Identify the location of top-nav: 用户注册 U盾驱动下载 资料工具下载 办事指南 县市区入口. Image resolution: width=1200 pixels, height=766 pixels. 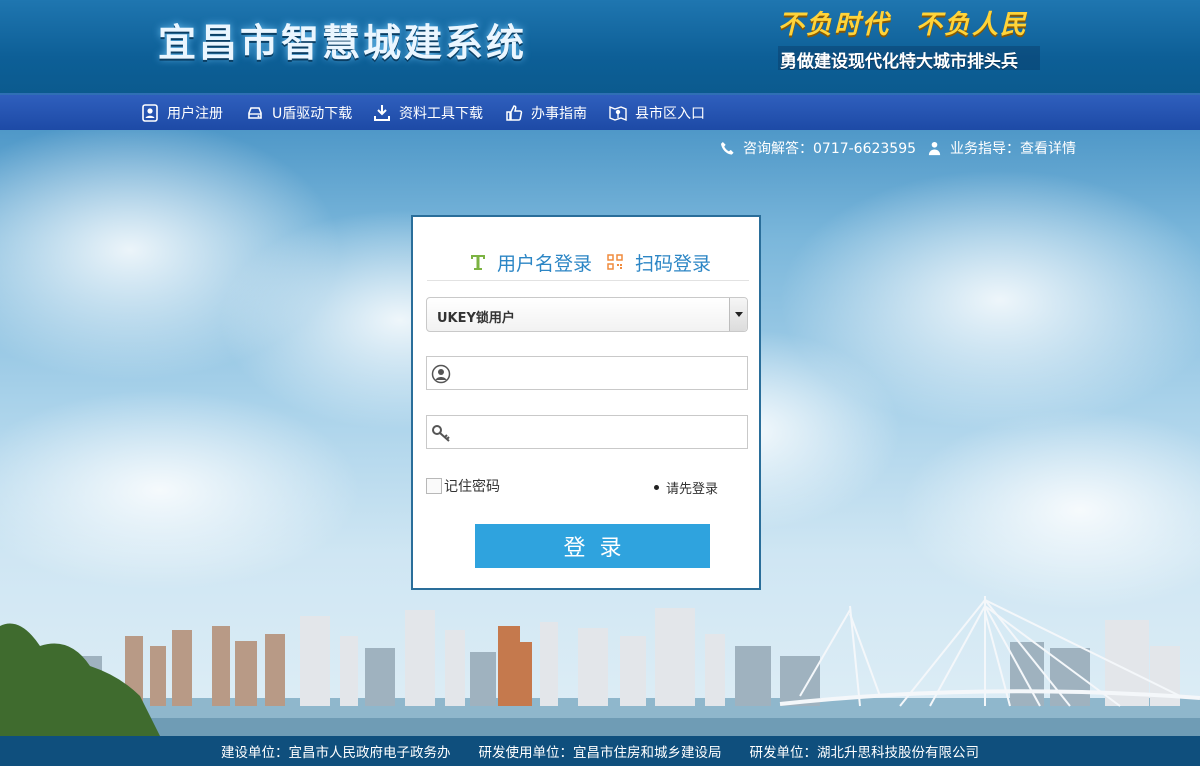
(600, 112).